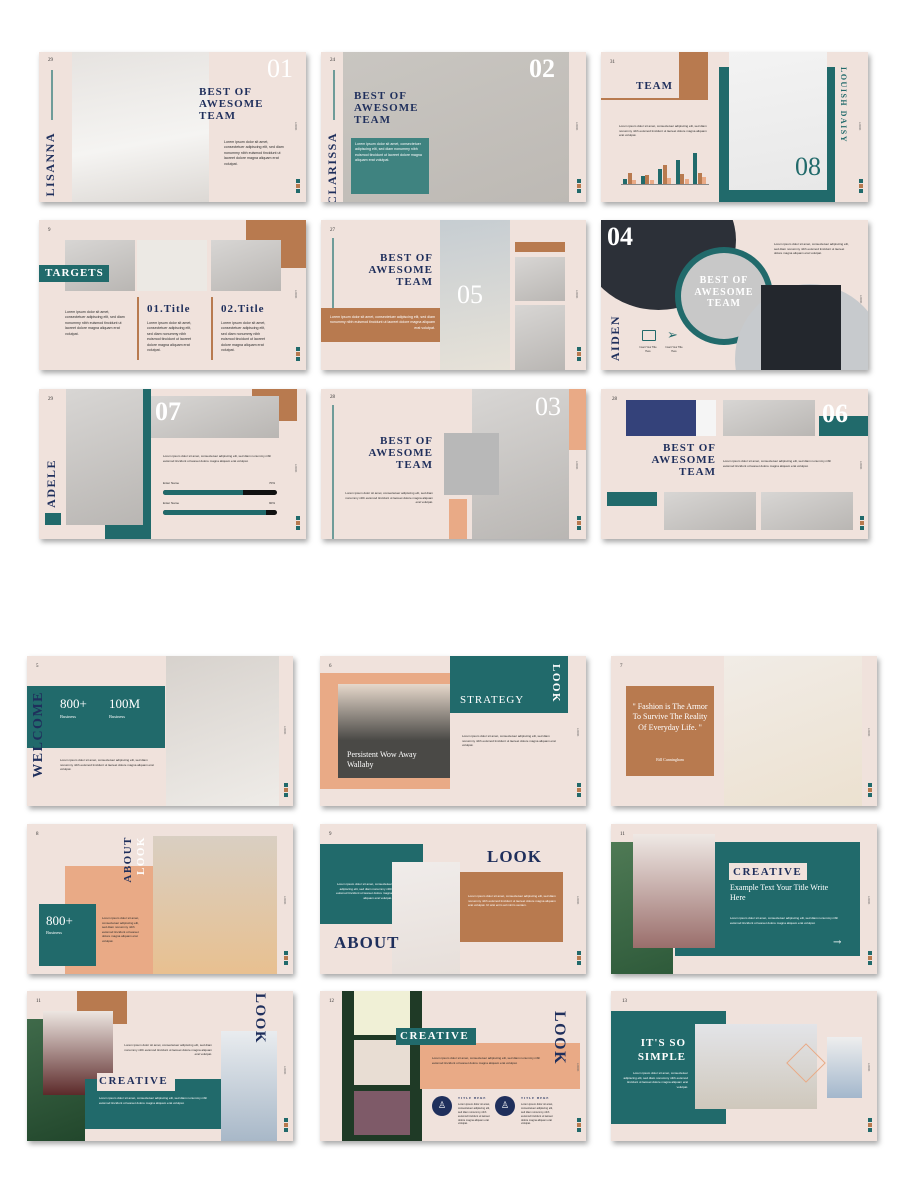 The width and height of the screenshot is (906, 1200). I want to click on page-number: 28, so click(332, 397).